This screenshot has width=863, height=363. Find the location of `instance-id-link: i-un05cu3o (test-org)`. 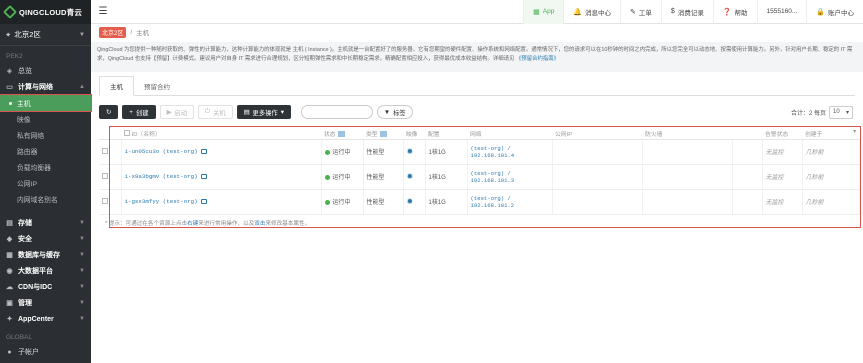

instance-id-link: i-un05cu3o (test-org) is located at coordinates (161, 151).